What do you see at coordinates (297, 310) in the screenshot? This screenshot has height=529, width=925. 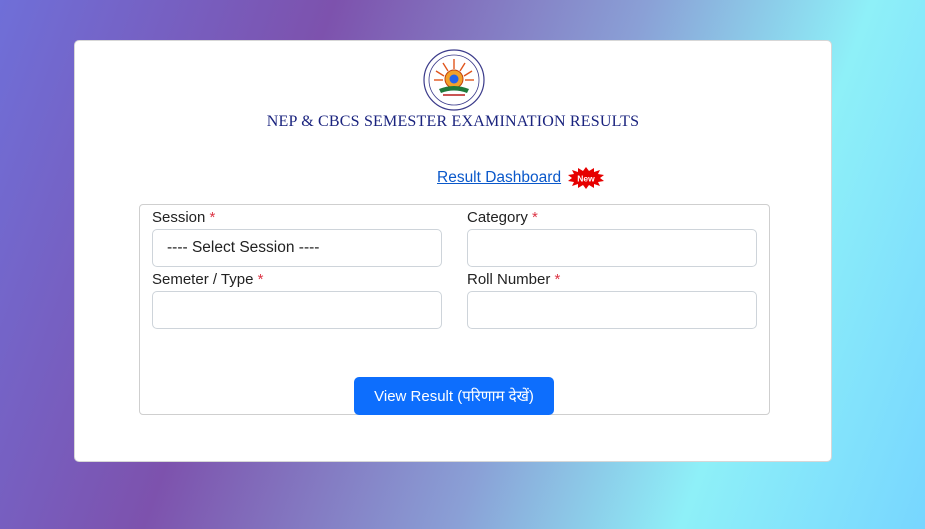 I see `semester-select` at bounding box center [297, 310].